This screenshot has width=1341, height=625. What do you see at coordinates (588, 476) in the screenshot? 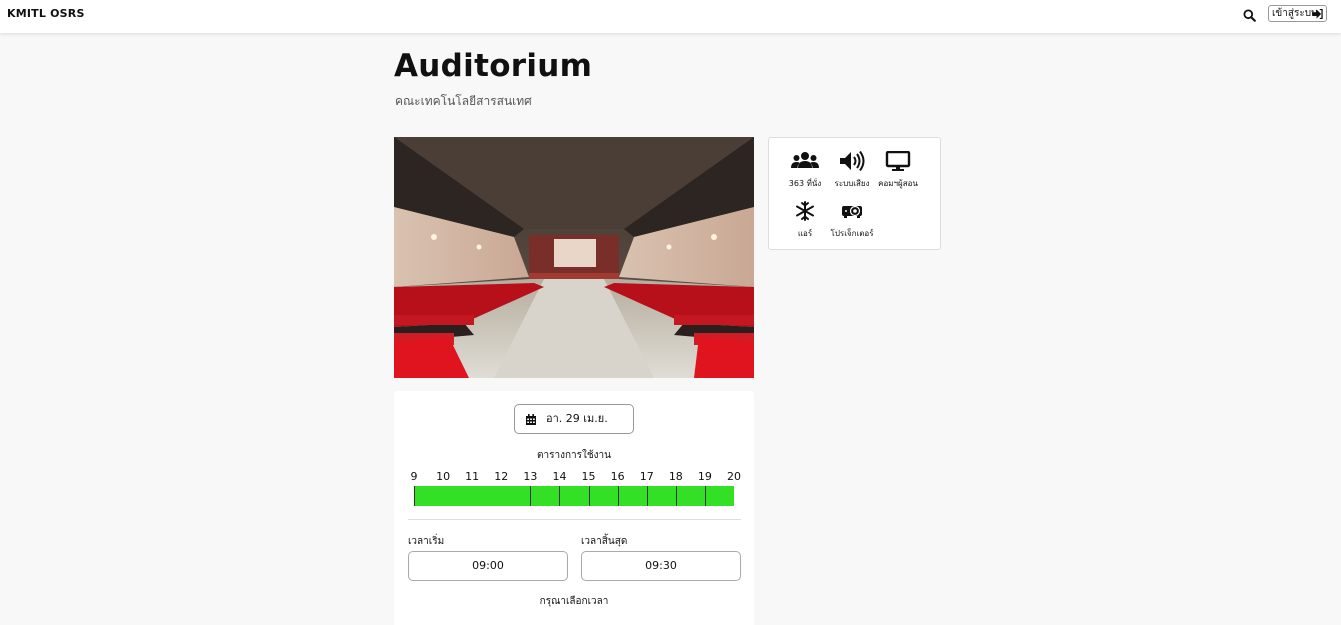
I see `hour-label: 15` at bounding box center [588, 476].